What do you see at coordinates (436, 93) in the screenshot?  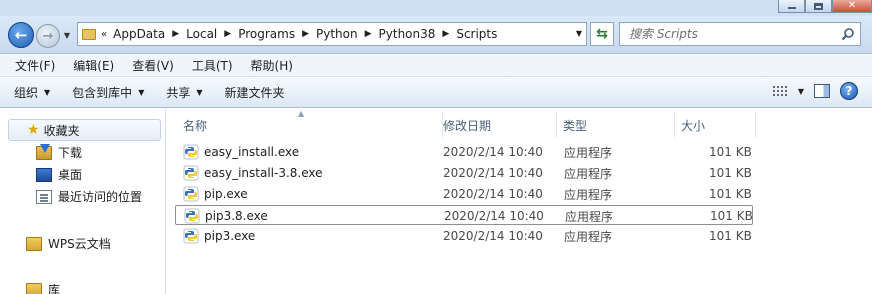 I see `command-bar: 组织 ▼ 包含到库中 ▼ 共享 ▼ 新建文件夹 ▼ ?` at bounding box center [436, 93].